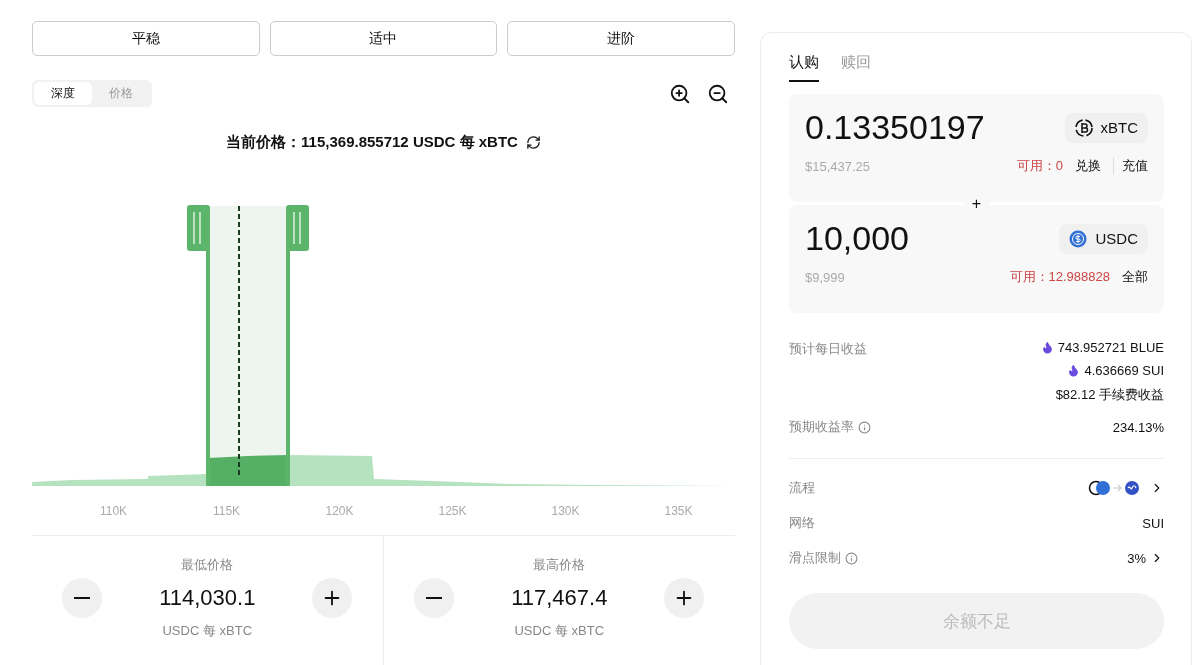 The width and height of the screenshot is (1199, 665). I want to click on token-reward: 743.952721 BLUE, so click(1110, 347).